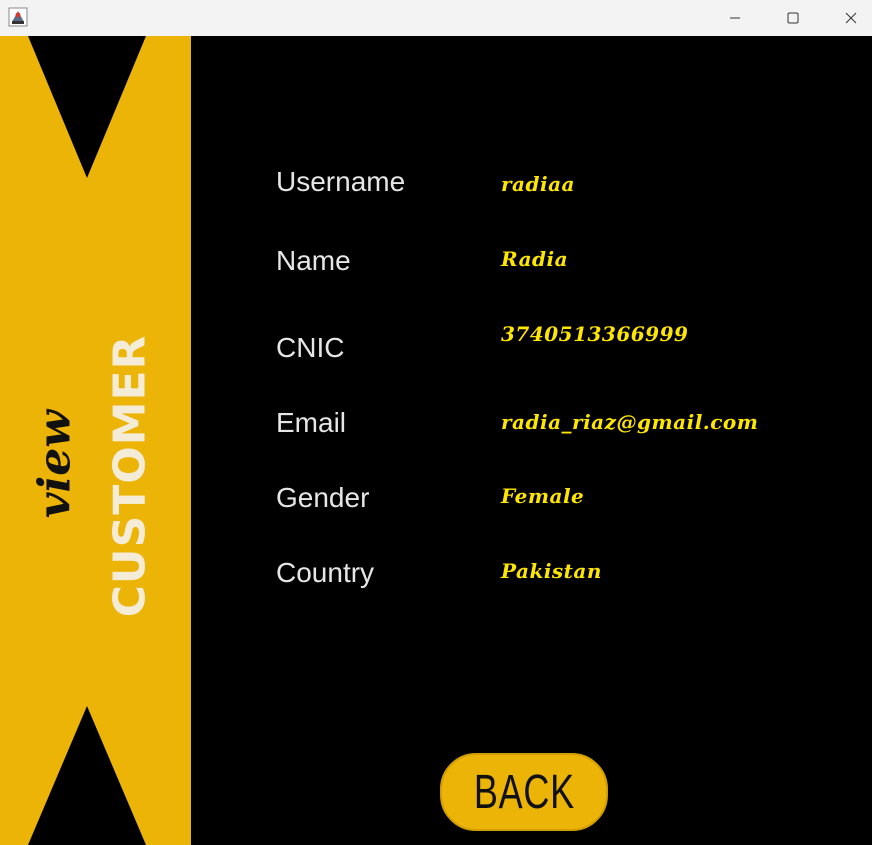 The image size is (872, 845). I want to click on back-button: BACK, so click(524, 792).